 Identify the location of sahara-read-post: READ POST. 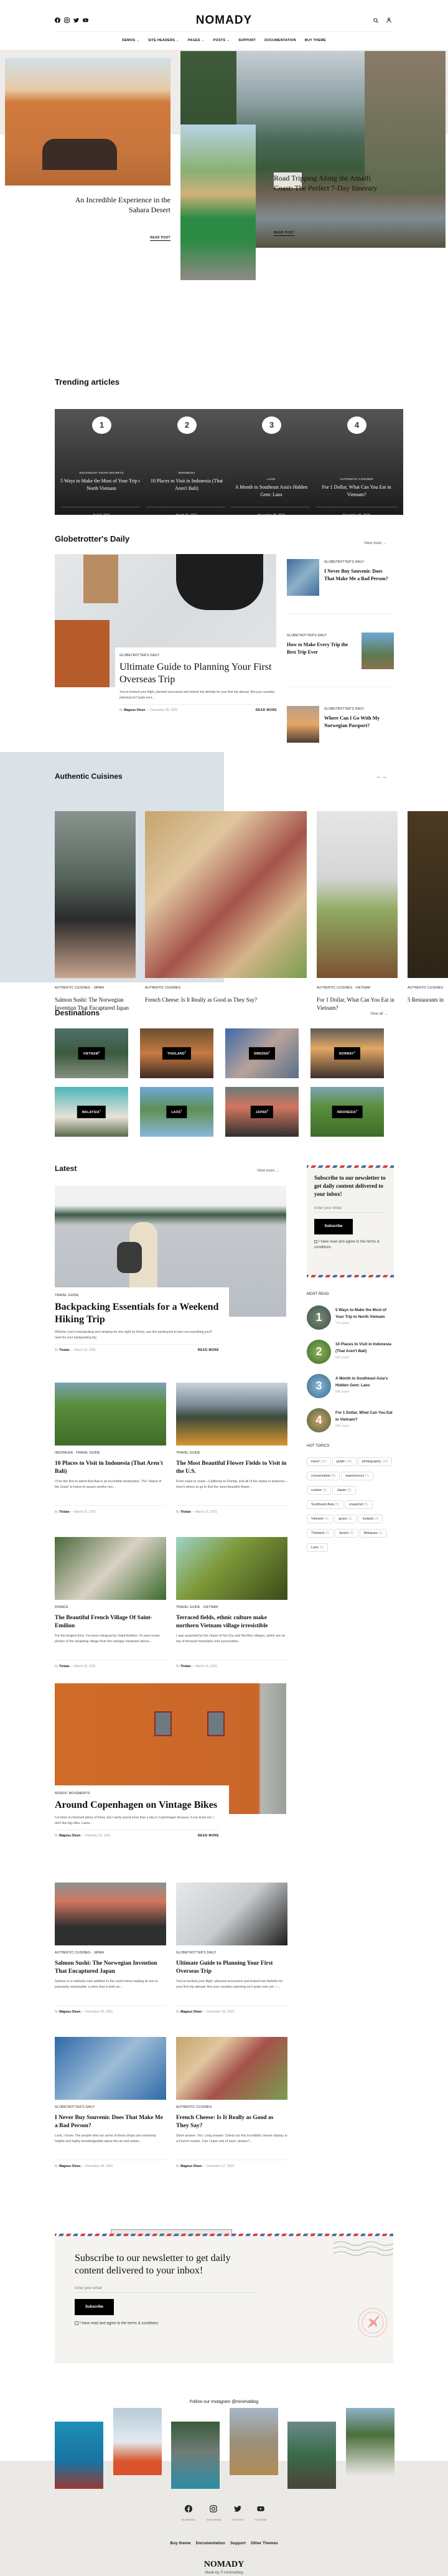
(160, 238).